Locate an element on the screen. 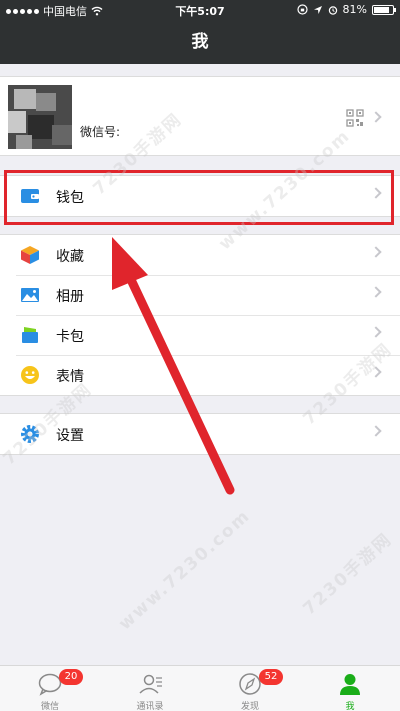 Image resolution: width=400 pixels, height=711 pixels. tab-discover: 52 发现 is located at coordinates (250, 688).